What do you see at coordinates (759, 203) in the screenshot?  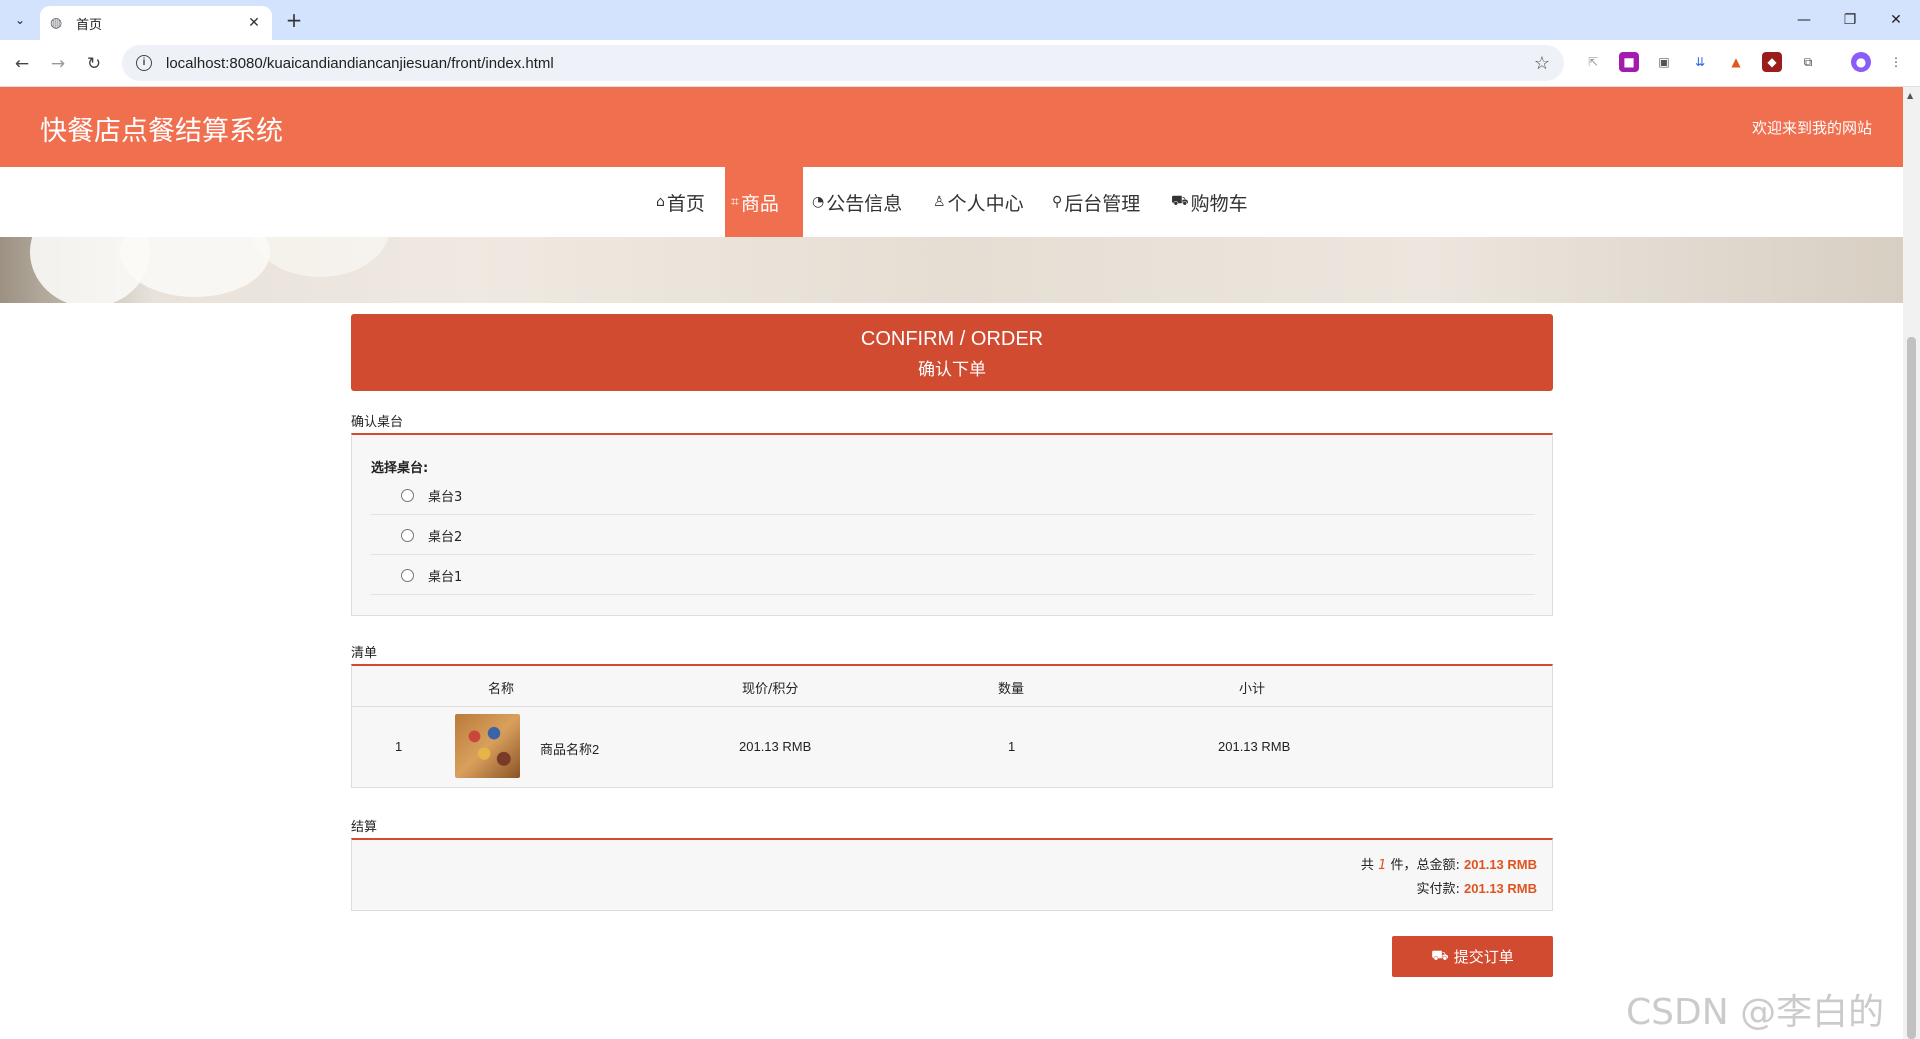 I see `nav-label: 商品` at bounding box center [759, 203].